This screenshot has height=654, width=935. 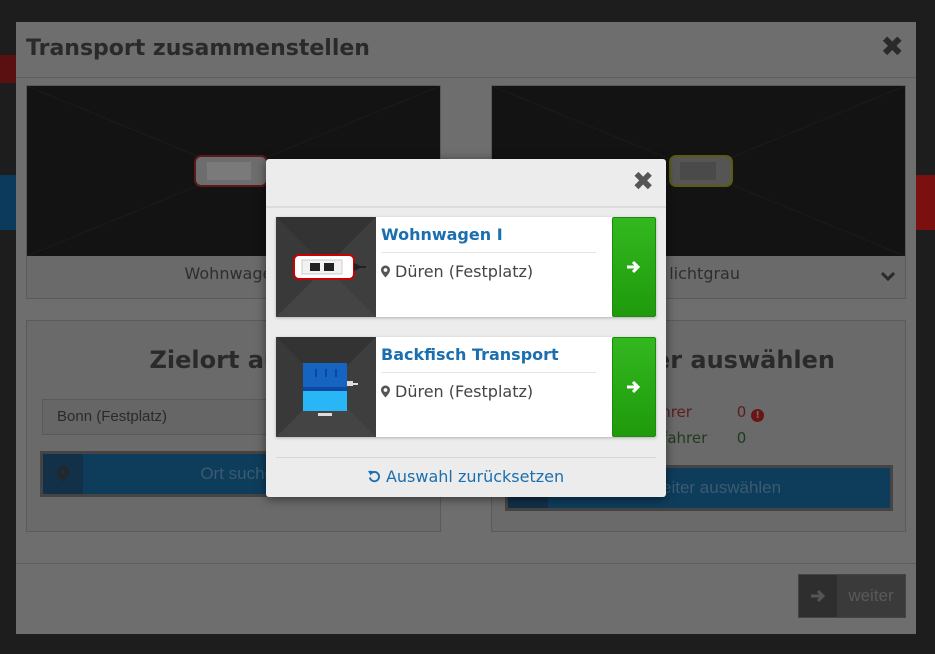 I want to click on modal-divider, so click(x=466, y=207).